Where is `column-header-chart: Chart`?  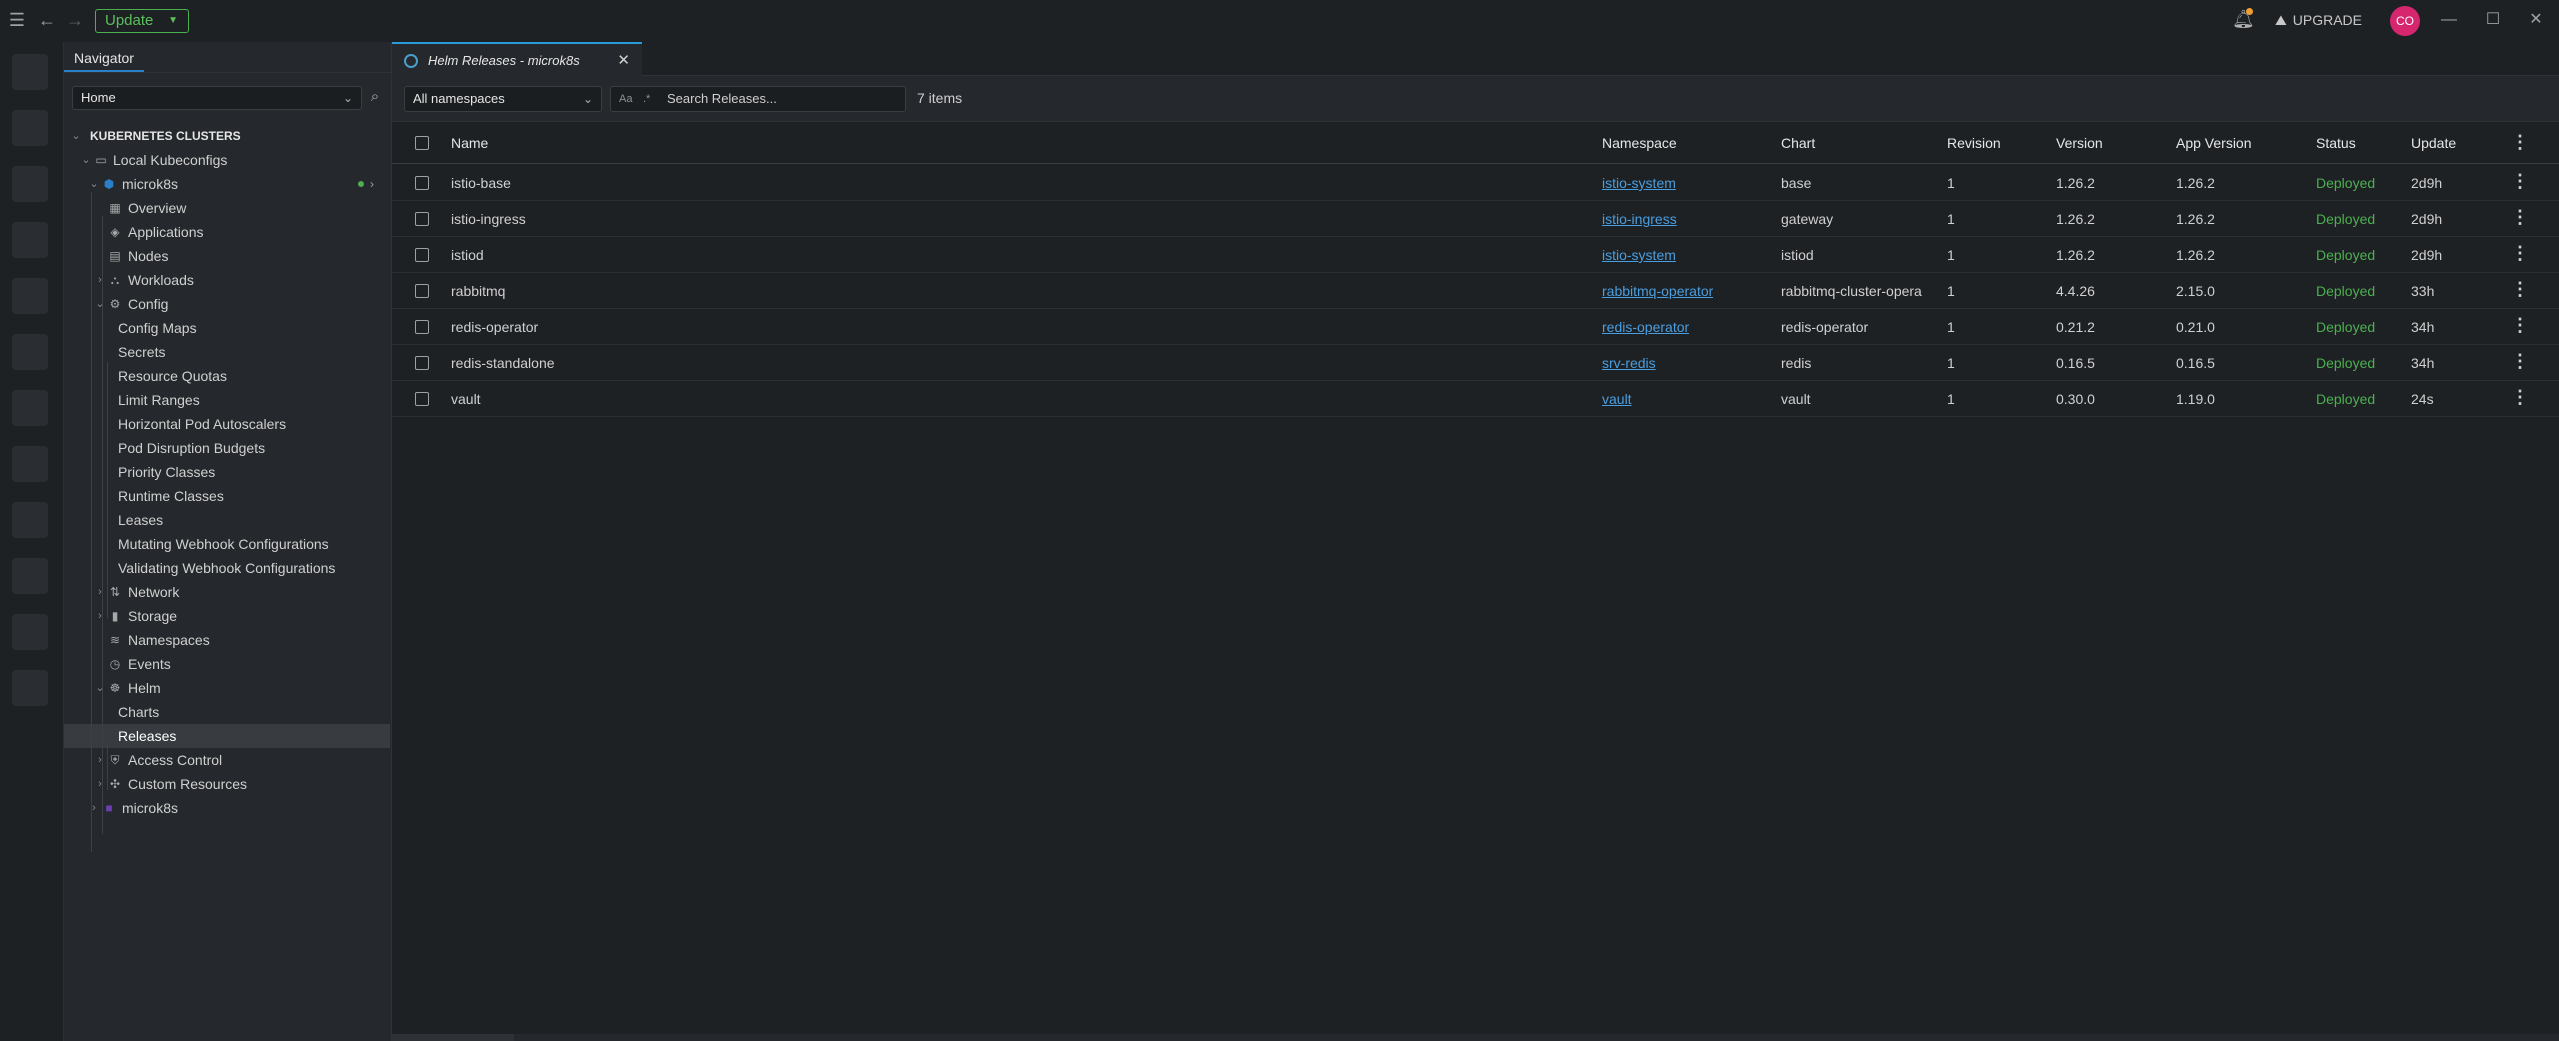
column-header-chart: Chart is located at coordinates (1798, 143).